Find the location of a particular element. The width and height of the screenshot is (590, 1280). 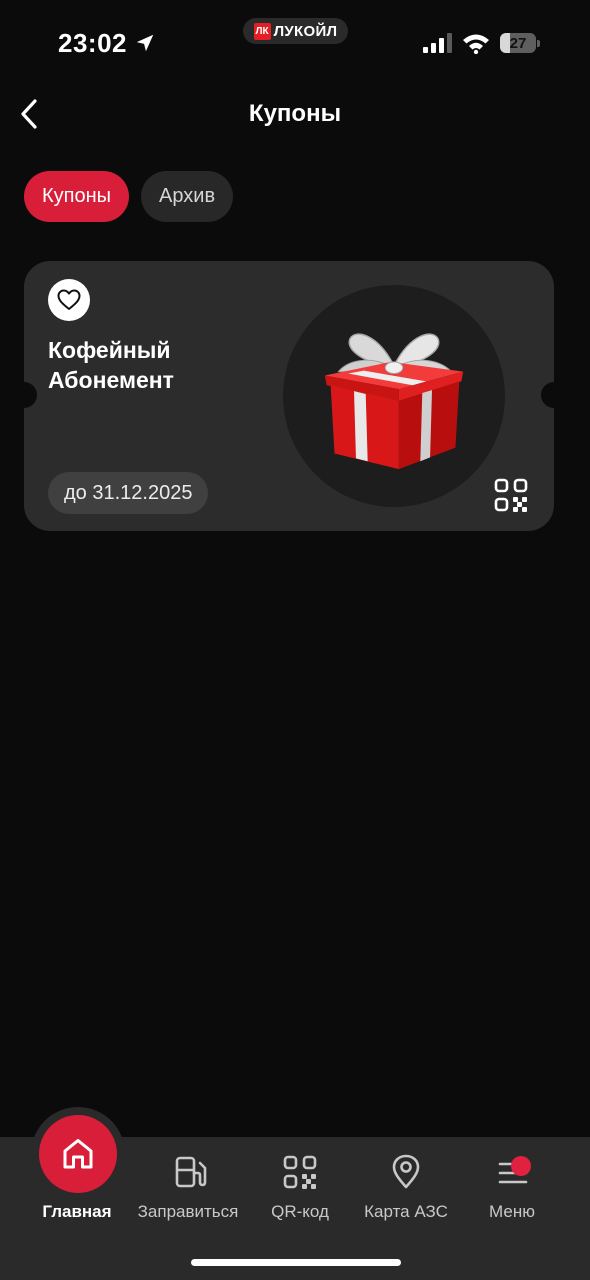

home-icon is located at coordinates (78, 1154).